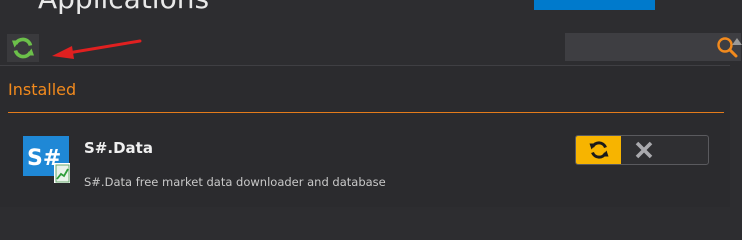  What do you see at coordinates (97, 49) in the screenshot?
I see `annotation-arrow-icon` at bounding box center [97, 49].